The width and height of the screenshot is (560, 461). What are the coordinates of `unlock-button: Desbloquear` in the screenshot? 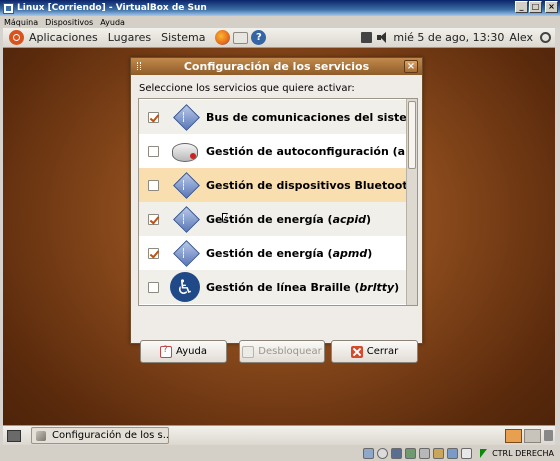 It's located at (282, 351).